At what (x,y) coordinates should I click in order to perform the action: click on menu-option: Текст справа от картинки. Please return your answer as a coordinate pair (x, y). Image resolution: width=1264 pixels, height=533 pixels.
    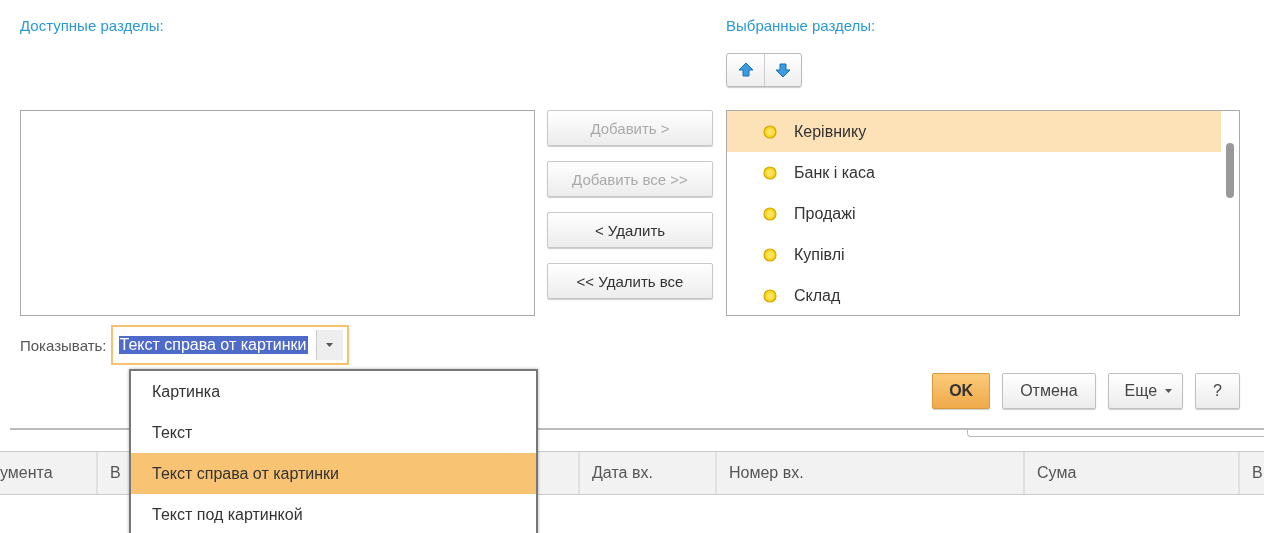
    Looking at the image, I should click on (333, 473).